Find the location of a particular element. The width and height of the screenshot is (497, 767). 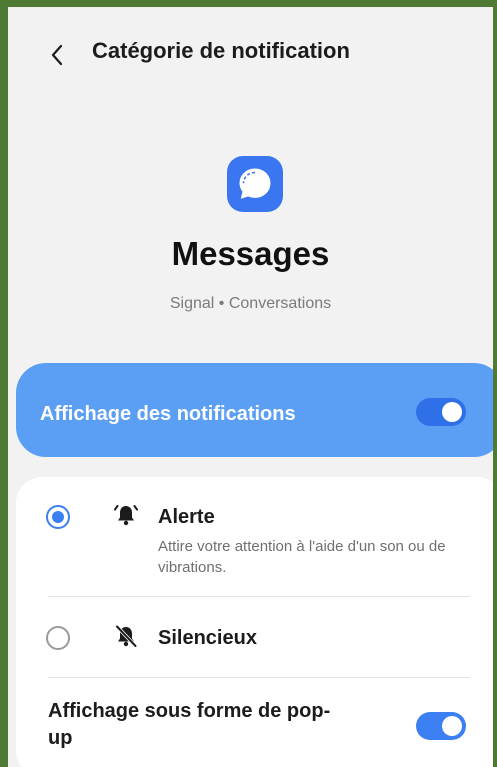

signal-chat-bubble-icon is located at coordinates (255, 183).